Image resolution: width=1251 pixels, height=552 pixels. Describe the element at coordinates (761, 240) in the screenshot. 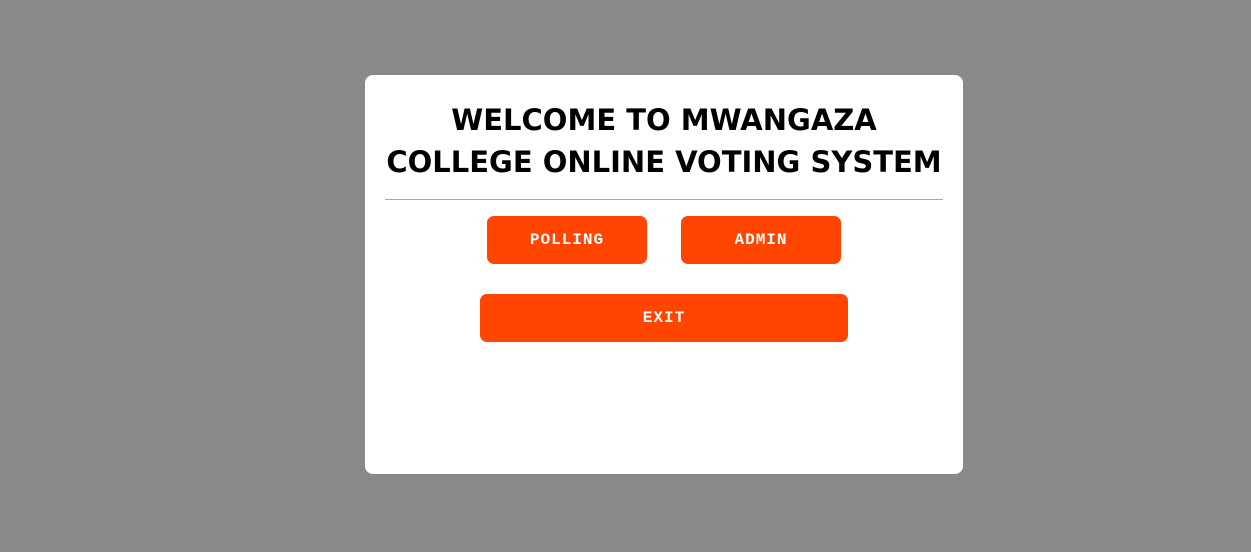

I see `admin-button: ADMIN` at that location.